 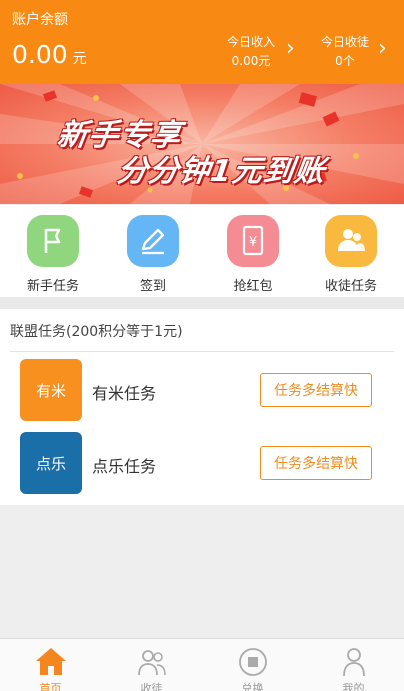 I want to click on recruit-task-label: 收徒任务, so click(x=350, y=286).